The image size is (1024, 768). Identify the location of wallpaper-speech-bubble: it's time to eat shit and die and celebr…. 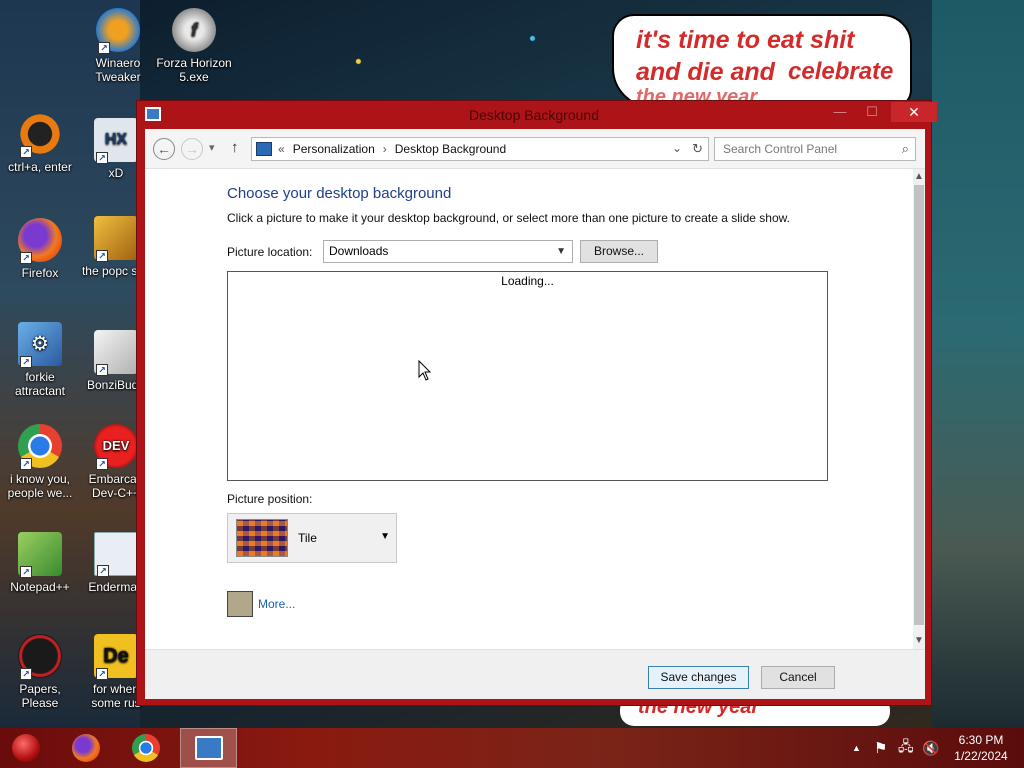
(762, 61).